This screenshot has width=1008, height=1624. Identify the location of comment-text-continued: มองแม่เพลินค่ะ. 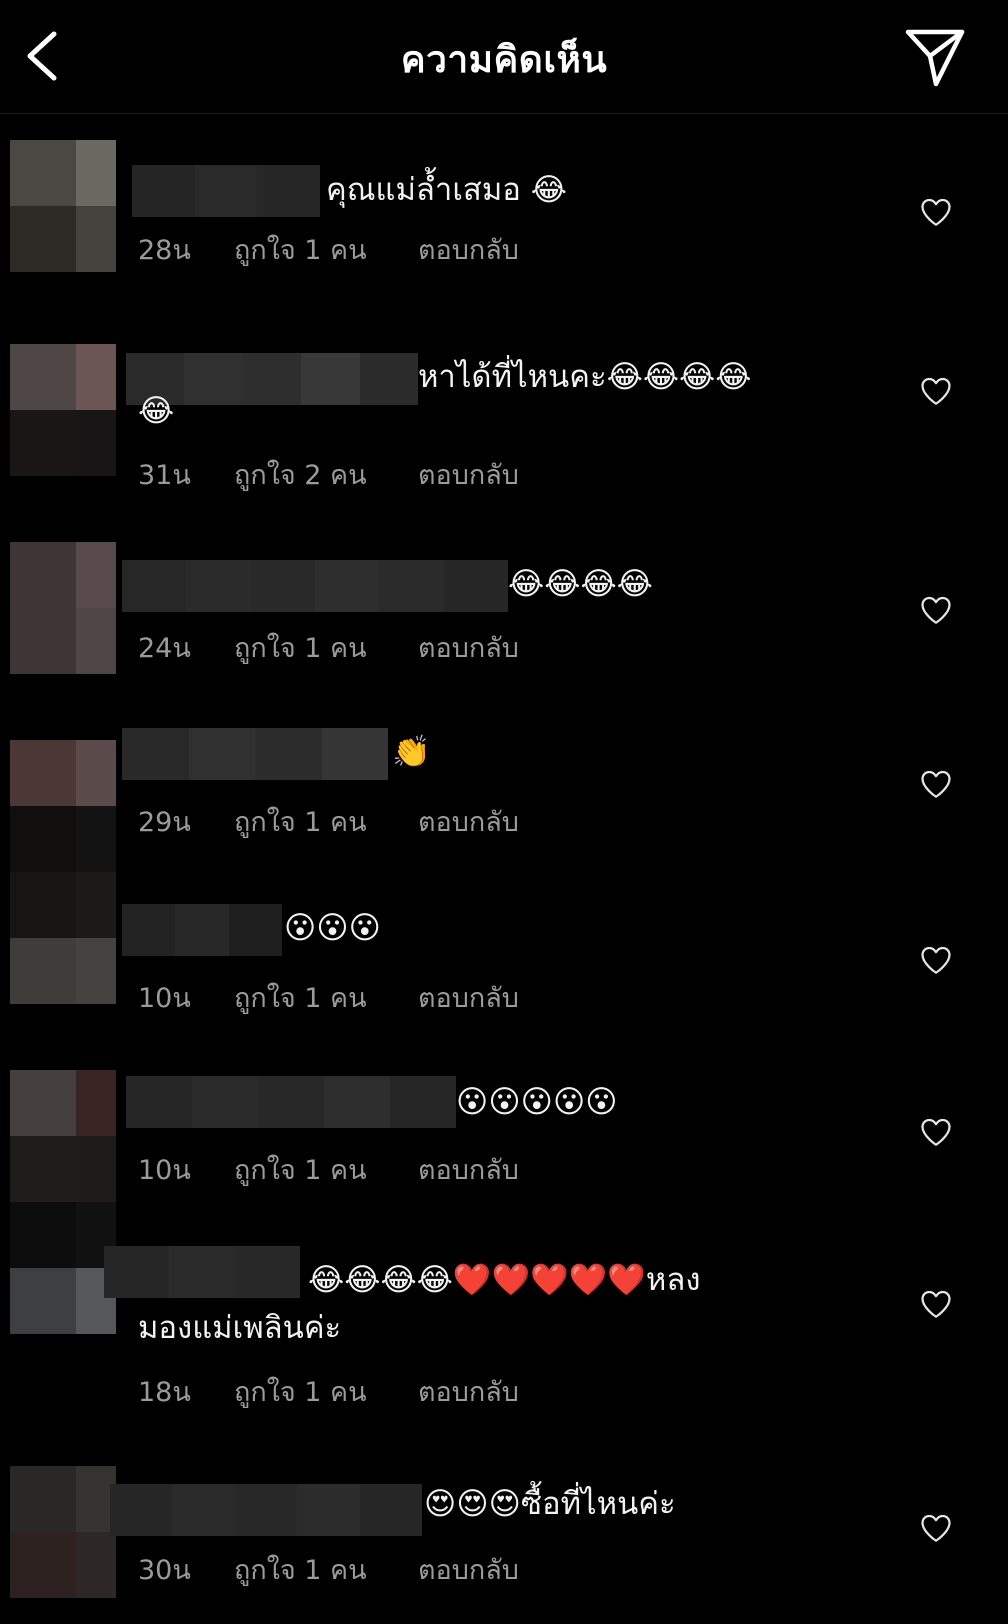
(240, 1328).